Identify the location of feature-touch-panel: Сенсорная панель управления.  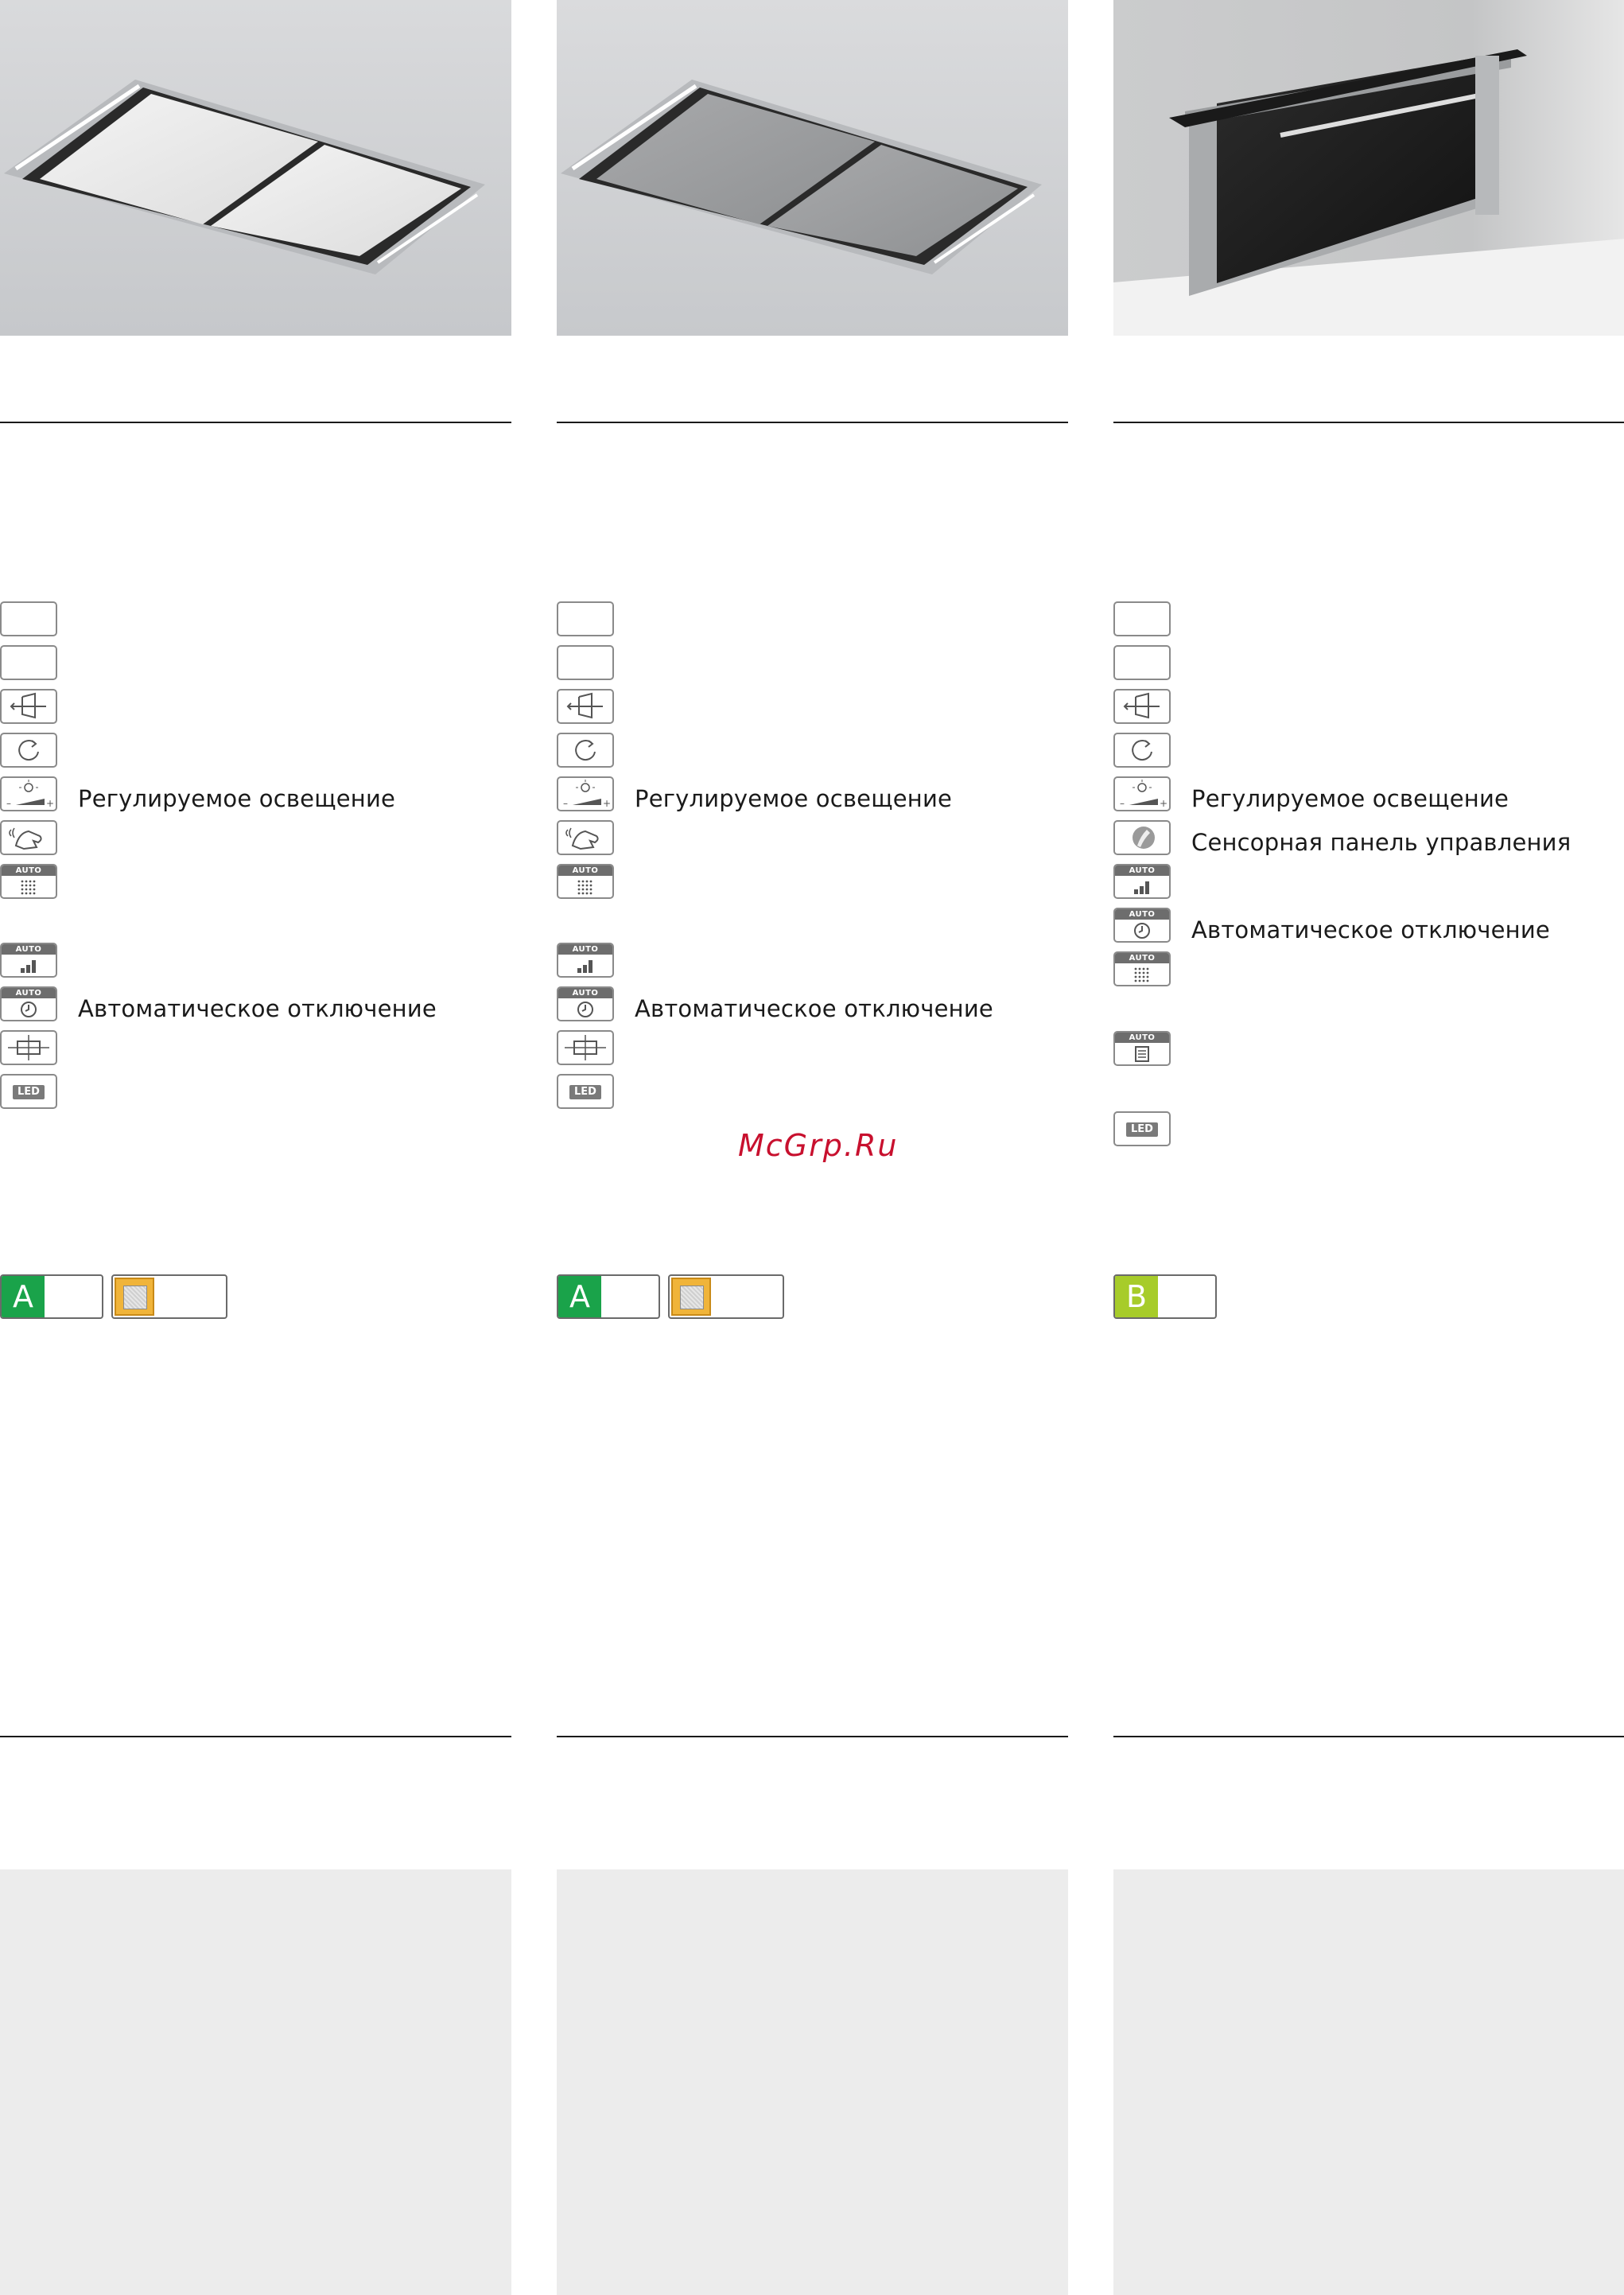
(1381, 842).